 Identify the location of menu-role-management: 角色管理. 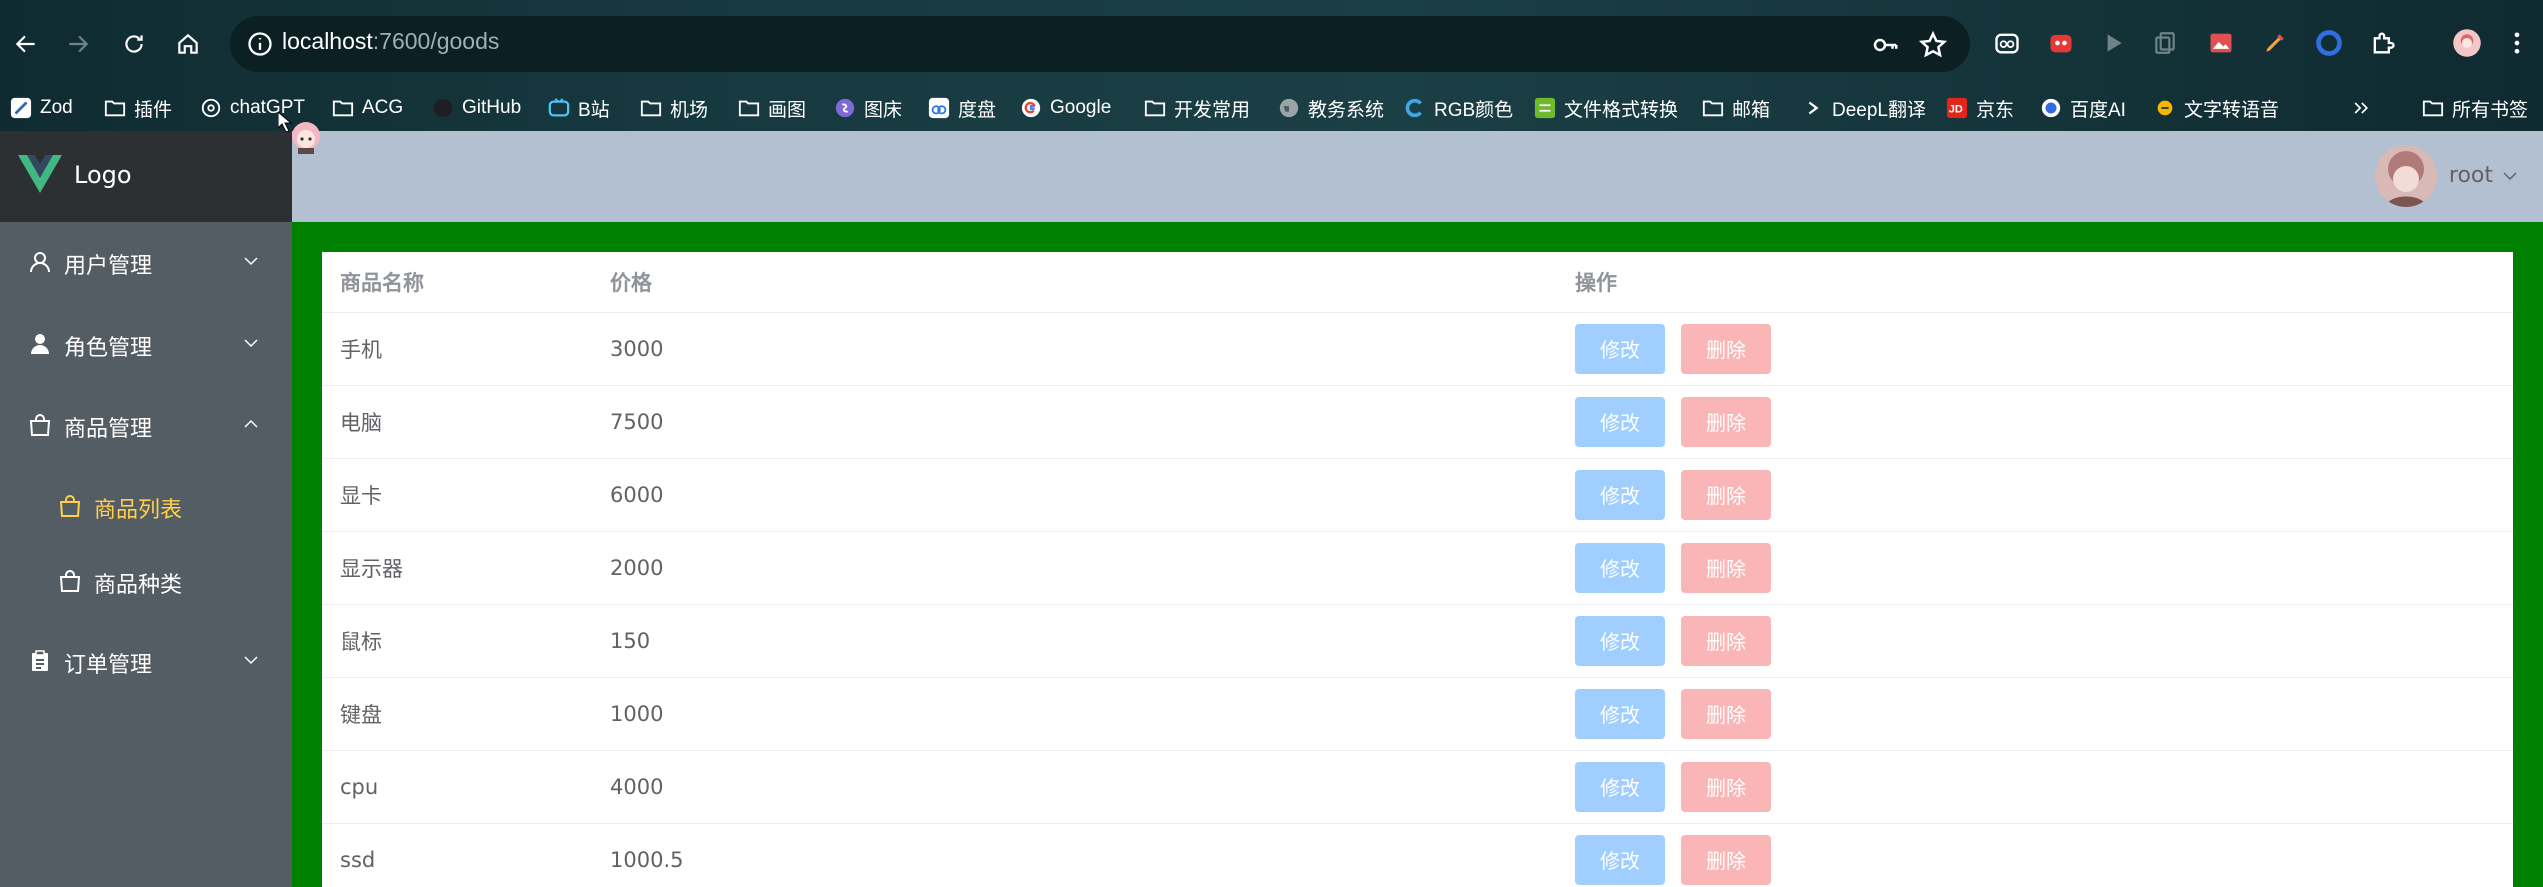
(146, 344).